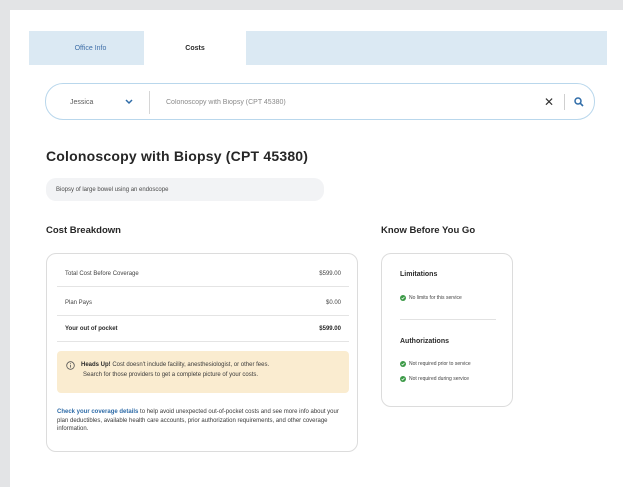 Image resolution: width=623 pixels, height=487 pixels. What do you see at coordinates (549, 102) in the screenshot?
I see `close-icon: ✕` at bounding box center [549, 102].